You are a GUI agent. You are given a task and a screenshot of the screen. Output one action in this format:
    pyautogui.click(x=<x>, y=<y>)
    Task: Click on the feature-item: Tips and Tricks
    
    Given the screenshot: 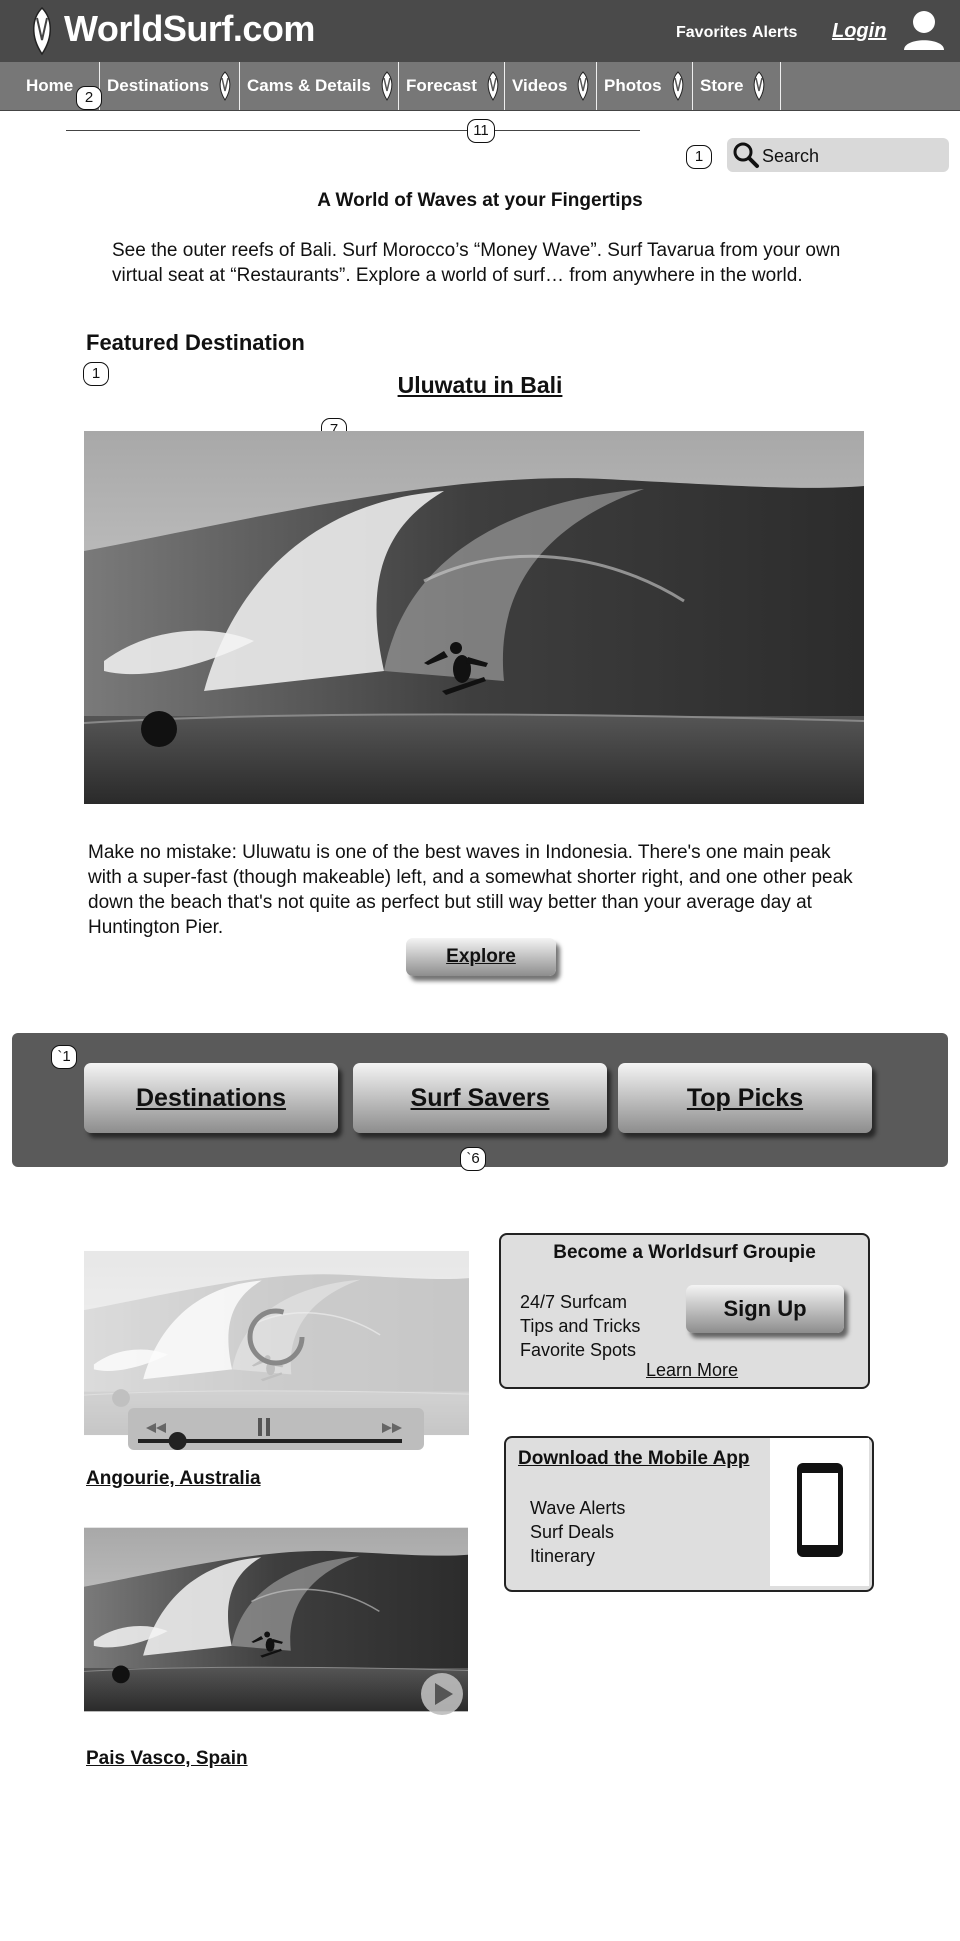 What is the action you would take?
    pyautogui.click(x=580, y=1326)
    